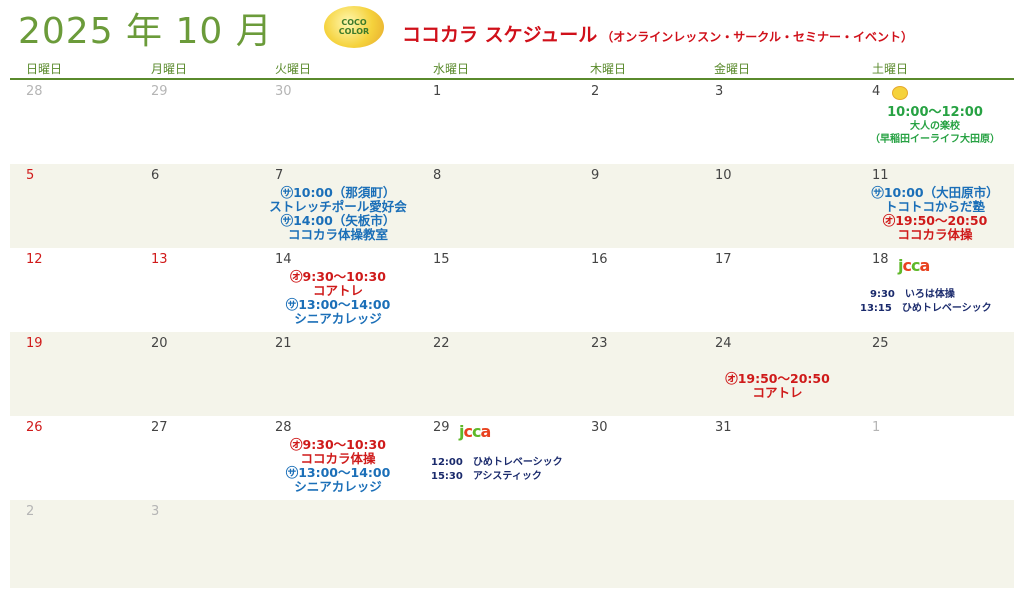 The image size is (1024, 595). I want to click on logo-text-top: COCO, so click(354, 22).